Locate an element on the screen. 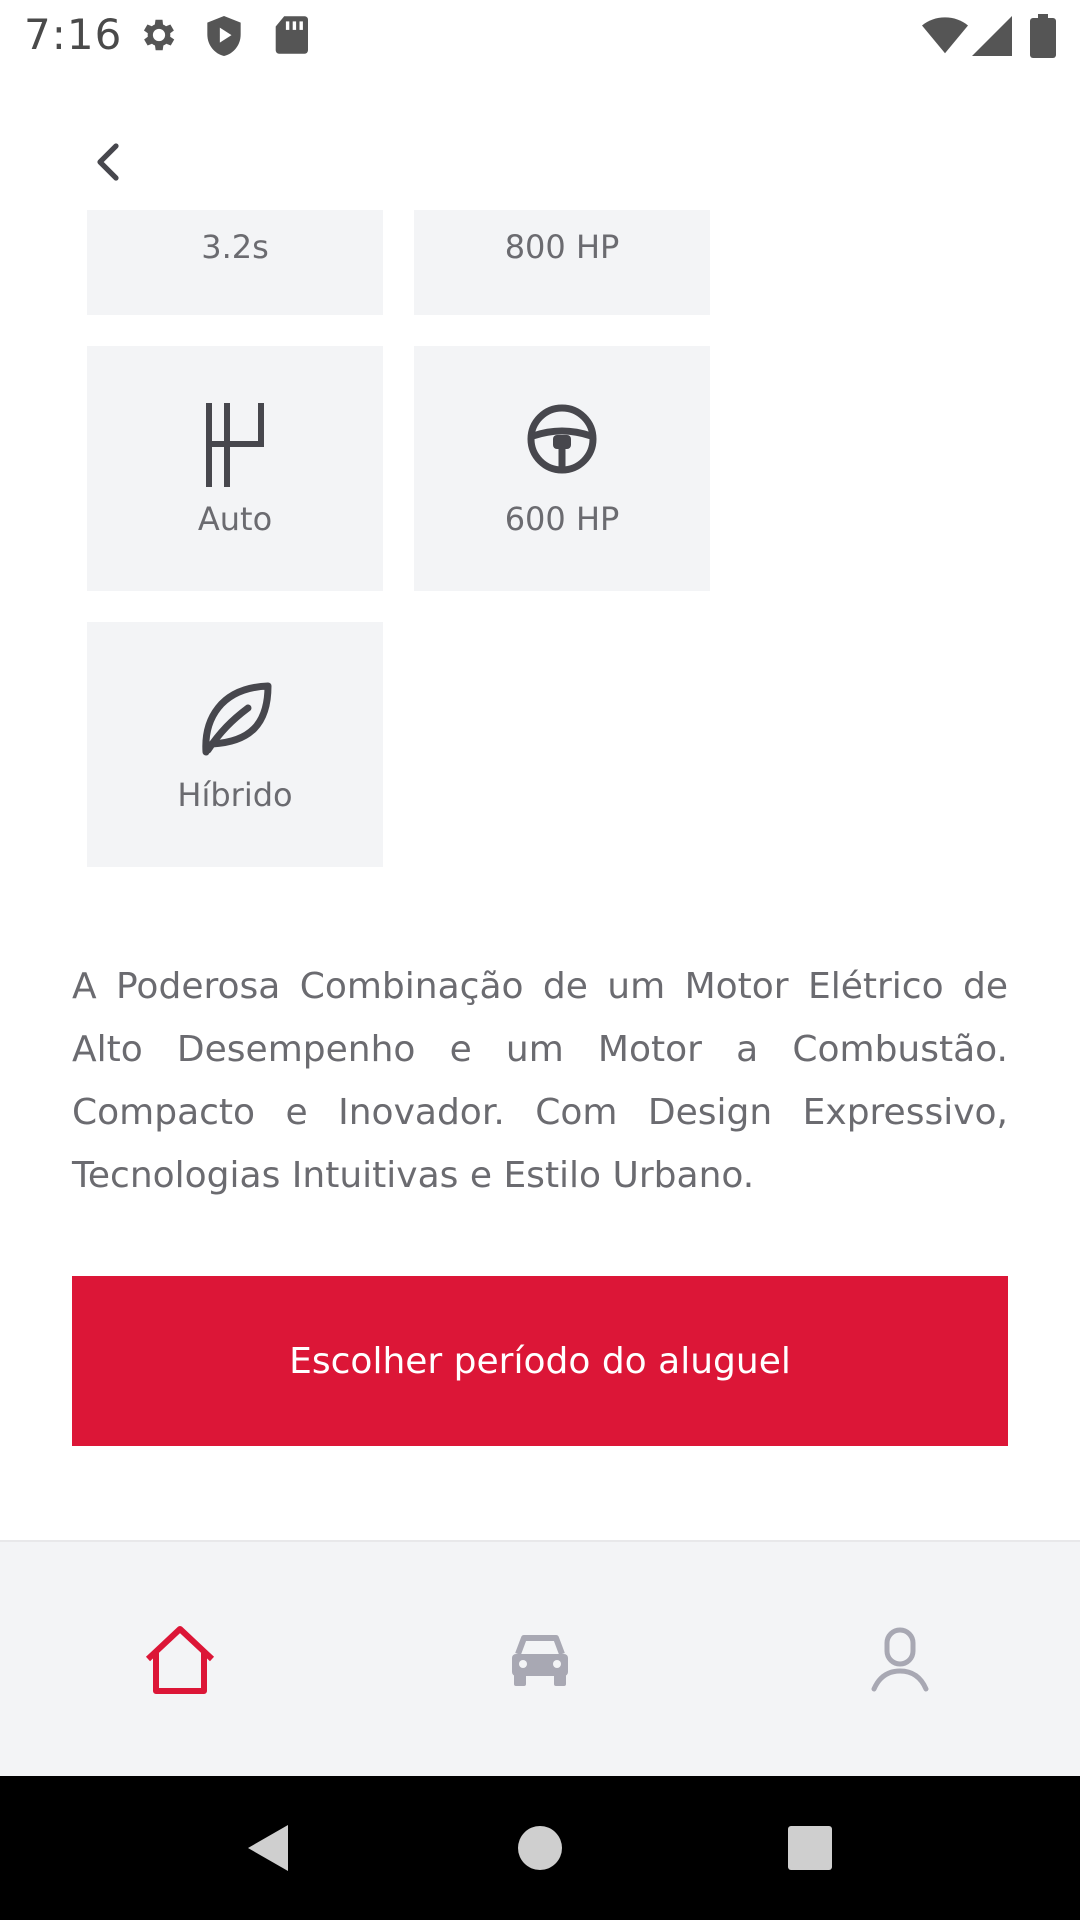 The image size is (1080, 1920). system-home-button is located at coordinates (540, 1848).